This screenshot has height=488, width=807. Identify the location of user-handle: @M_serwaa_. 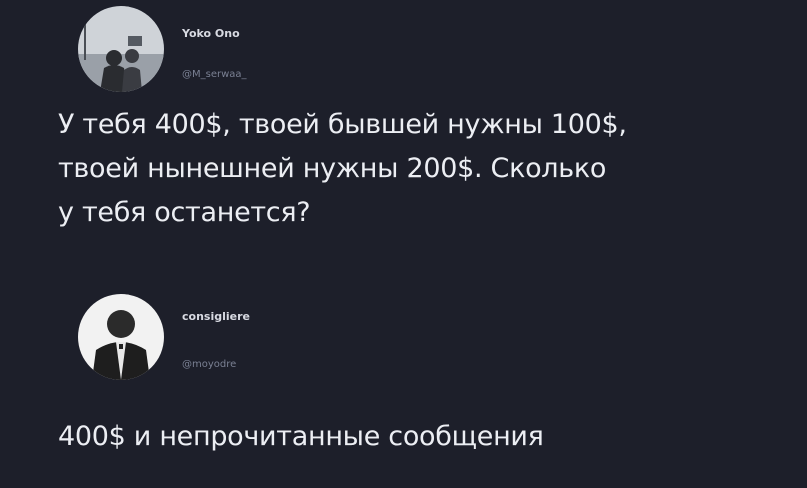
(214, 74).